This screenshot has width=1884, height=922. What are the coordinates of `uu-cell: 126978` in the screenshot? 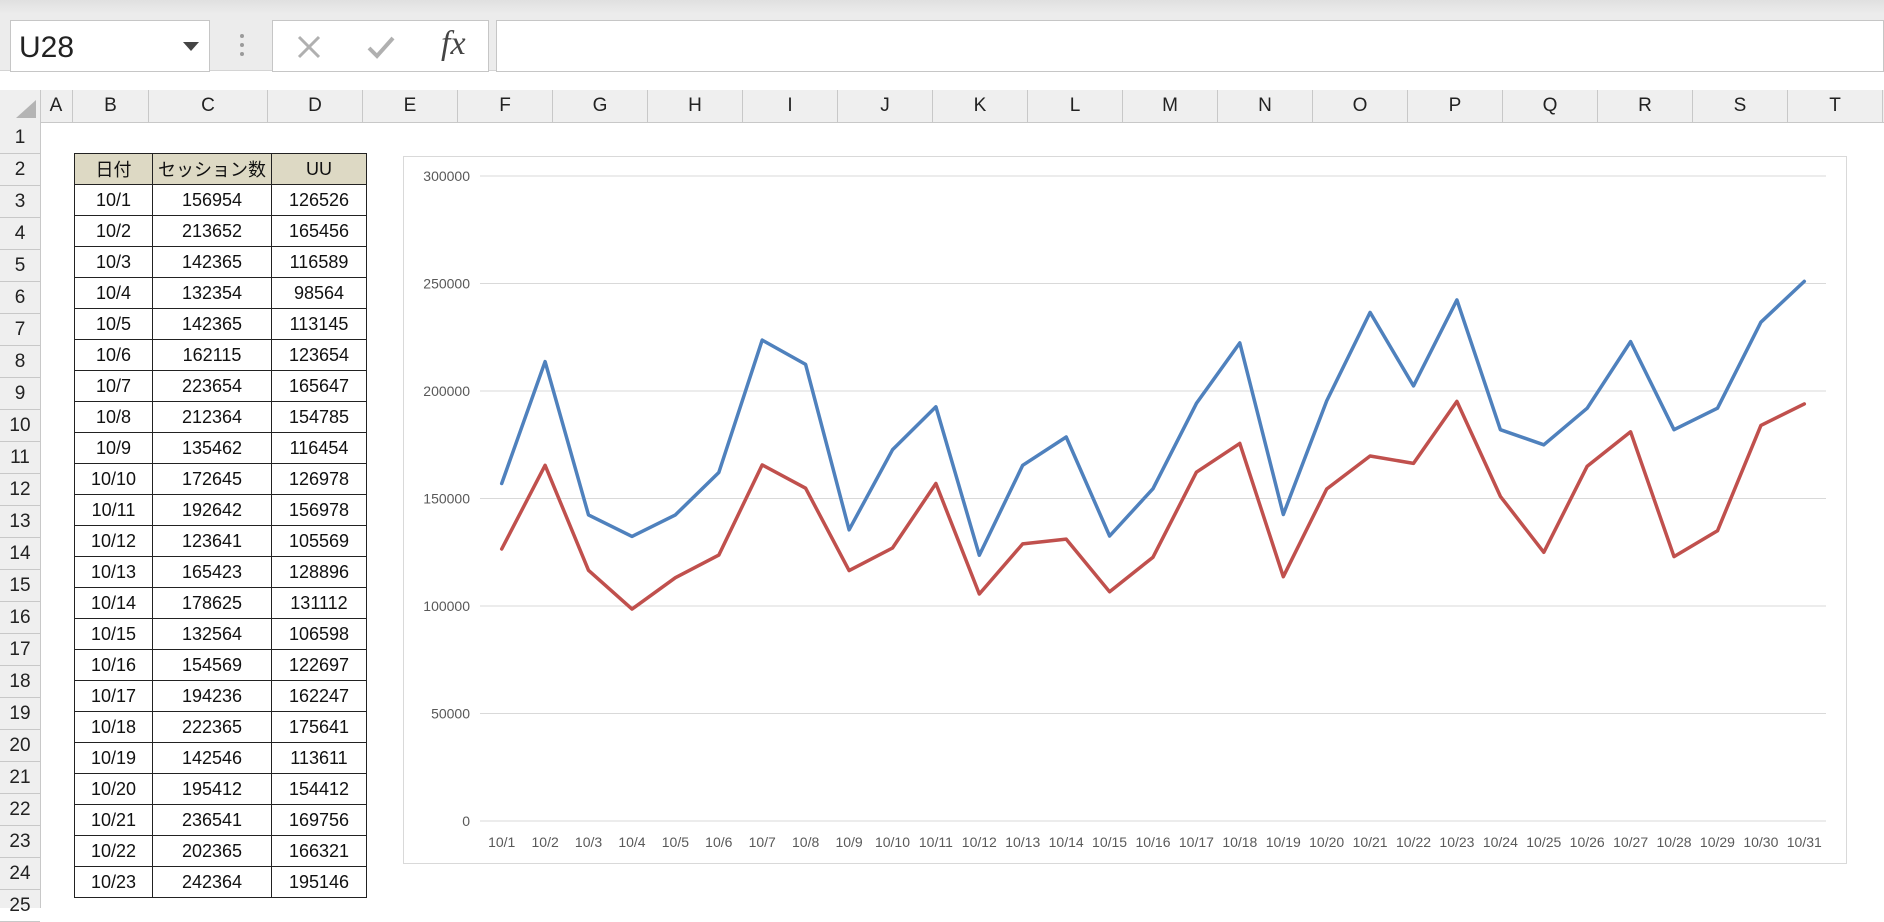 It's located at (319, 479).